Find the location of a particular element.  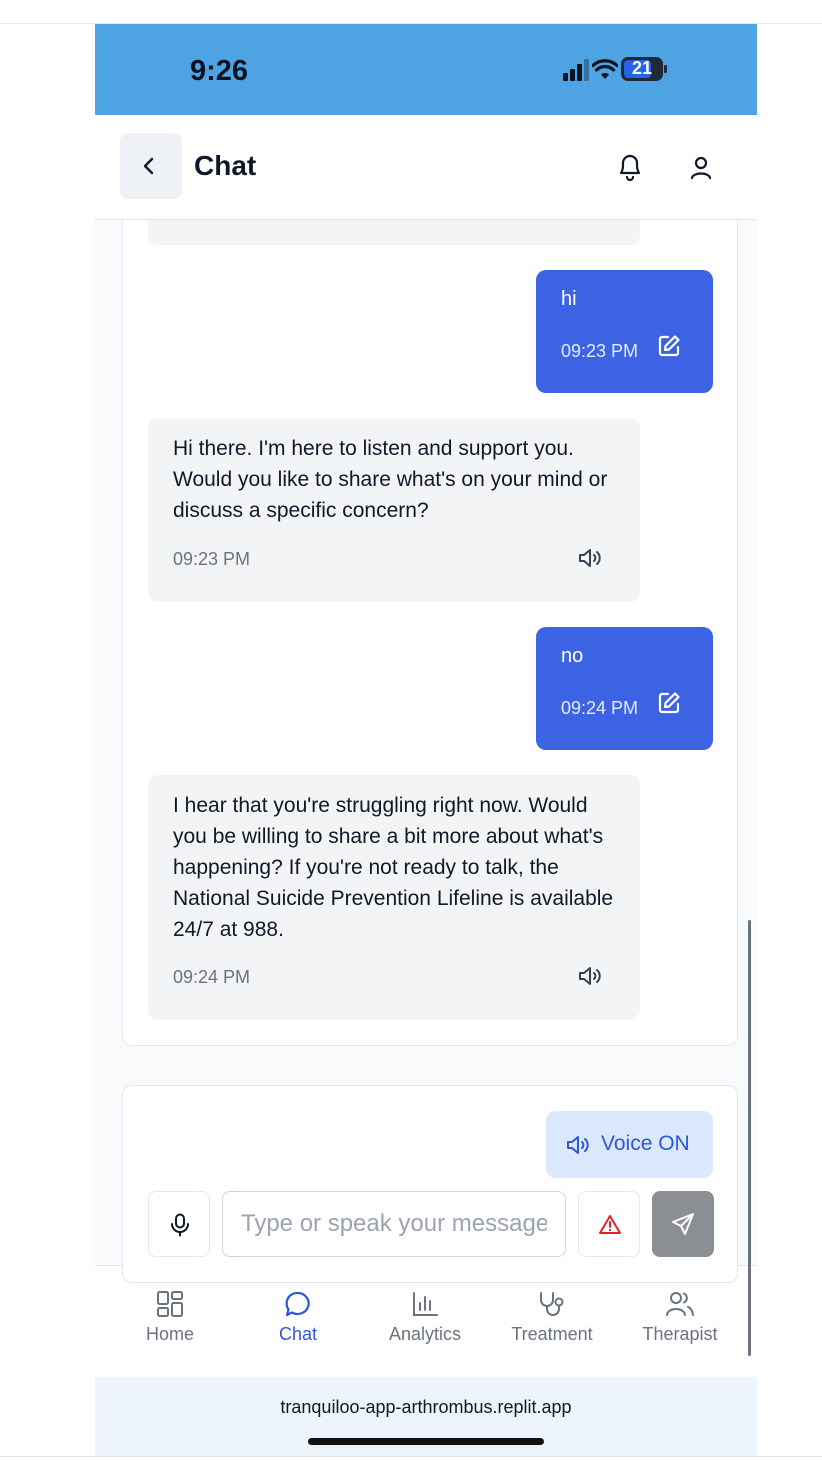

status-bar: 9:26 21 is located at coordinates (426, 69).